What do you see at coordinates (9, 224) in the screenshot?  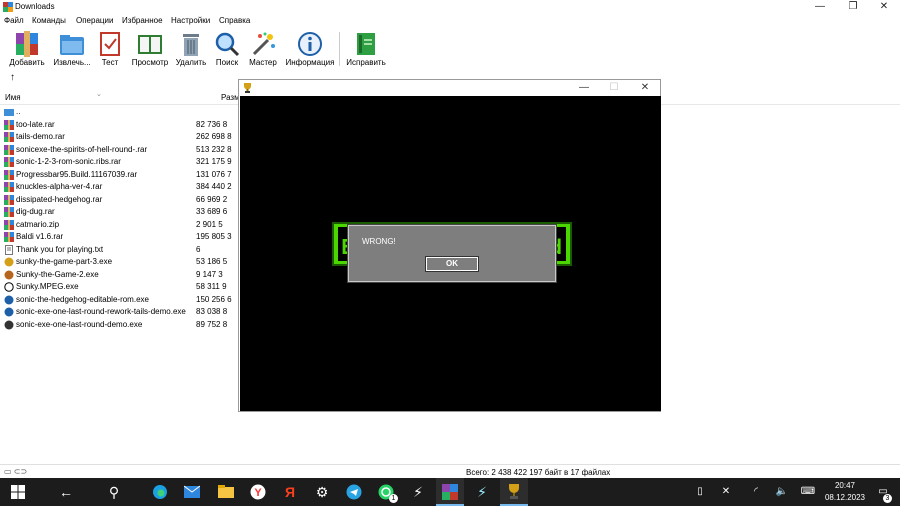 I see `zip-icon` at bounding box center [9, 224].